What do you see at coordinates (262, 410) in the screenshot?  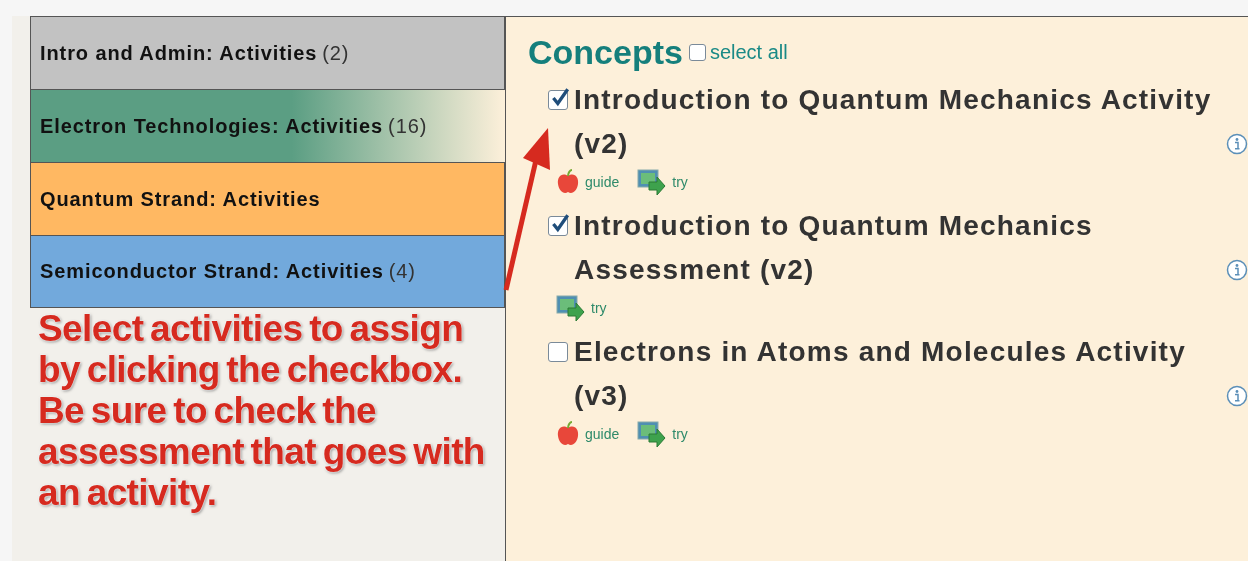 I see `annotation-text: Select activities to assign by clicking the checkbox. Be sure to check the assessment that goes with an activity.` at bounding box center [262, 410].